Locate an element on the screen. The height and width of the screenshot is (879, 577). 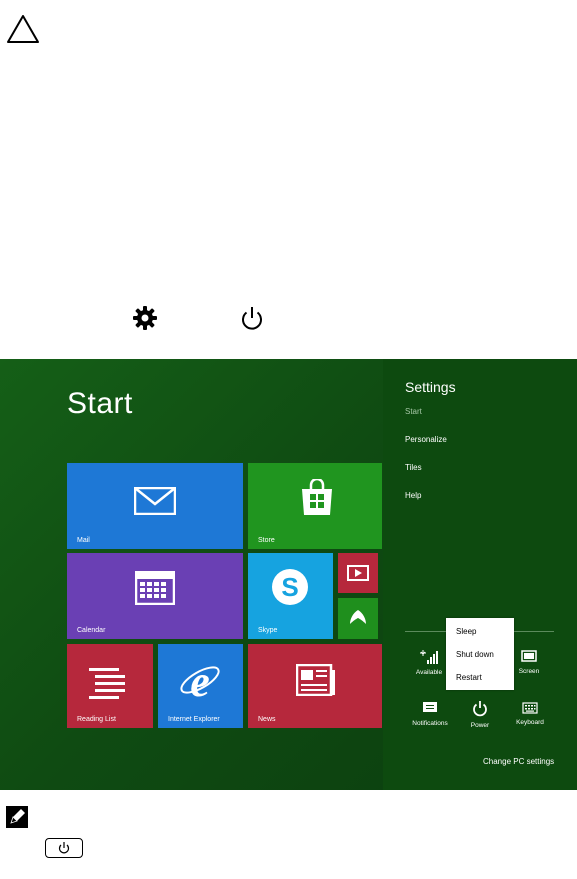
reading-list-icon is located at coordinates (109, 685).